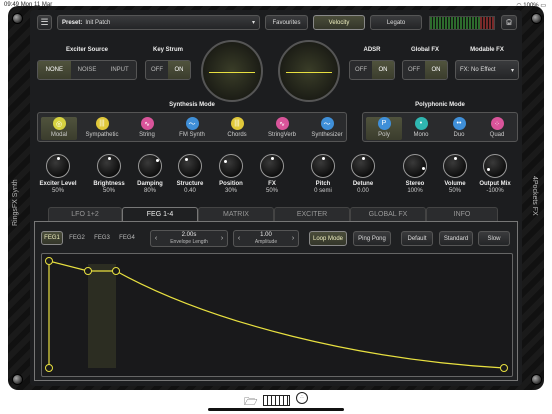  Describe the element at coordinates (286, 22) in the screenshot. I see `favourites-button: Favourites` at that location.